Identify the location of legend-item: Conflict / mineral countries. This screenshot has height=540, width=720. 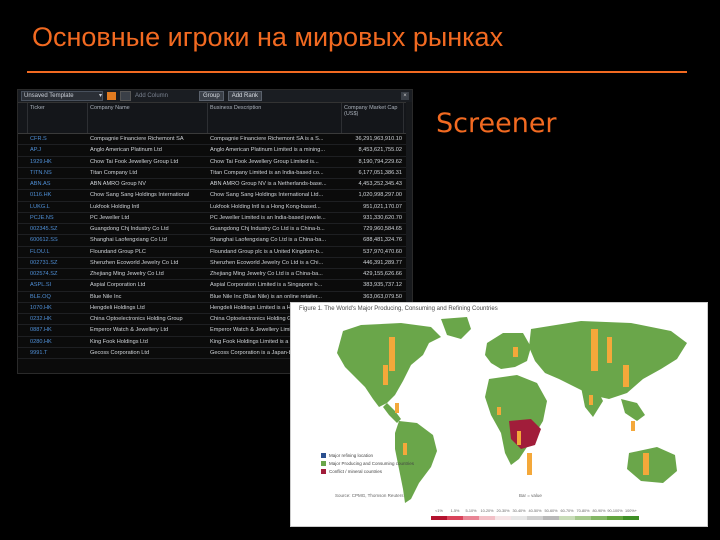
(367, 471).